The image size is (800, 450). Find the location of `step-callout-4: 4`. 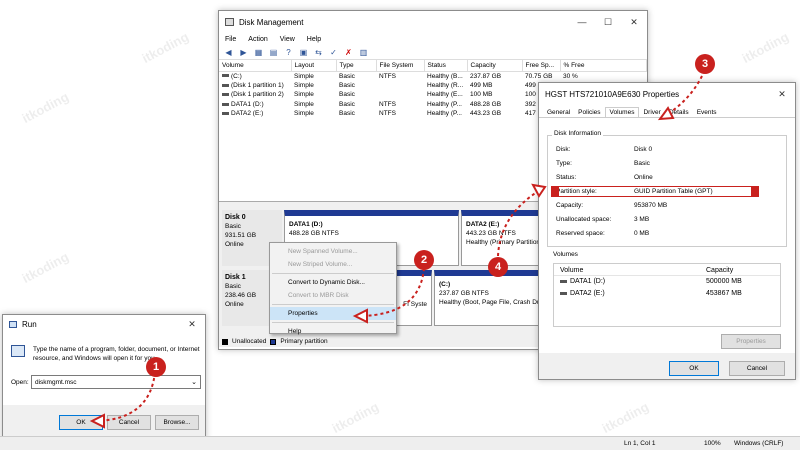

step-callout-4: 4 is located at coordinates (498, 267).